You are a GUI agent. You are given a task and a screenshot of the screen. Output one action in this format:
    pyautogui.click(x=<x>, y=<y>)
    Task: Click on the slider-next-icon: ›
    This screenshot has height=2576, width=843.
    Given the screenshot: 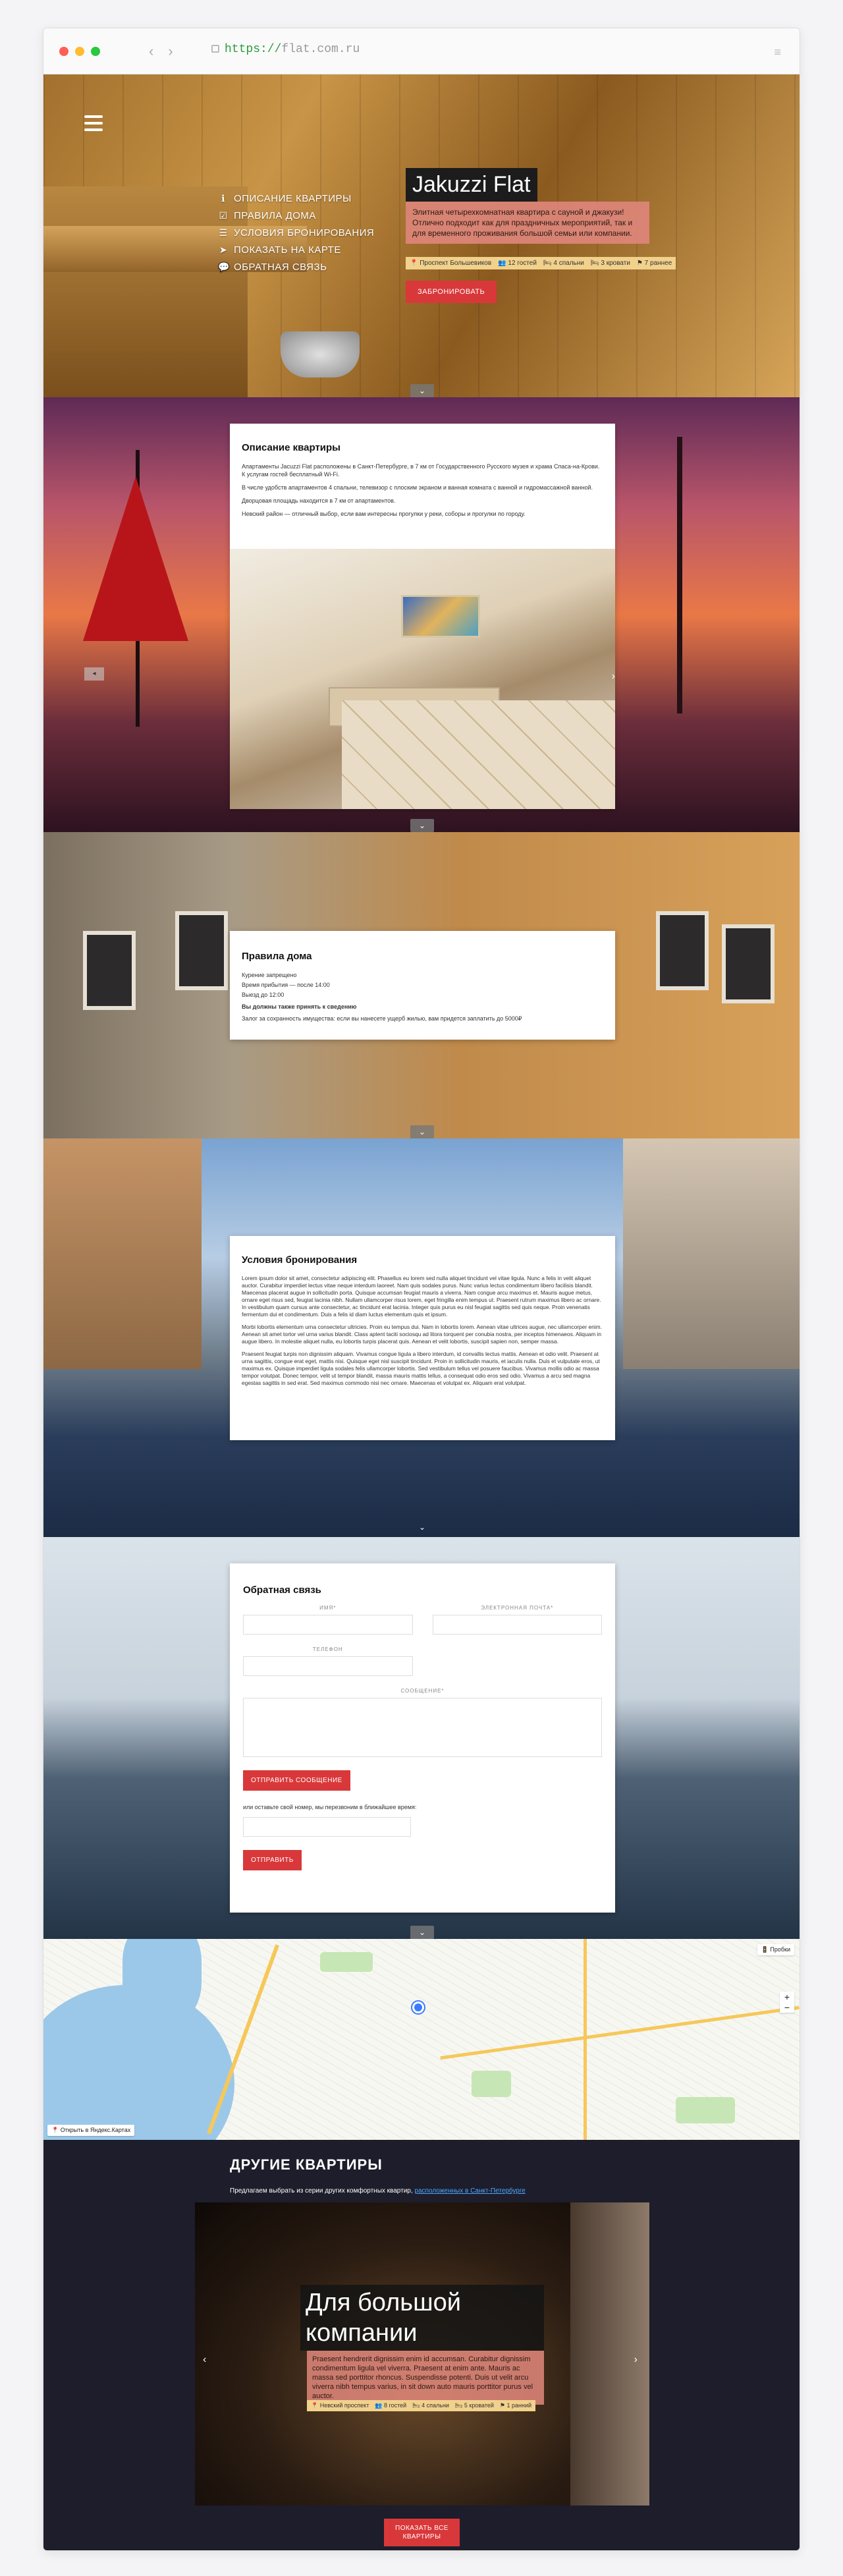 What is the action you would take?
    pyautogui.click(x=613, y=677)
    